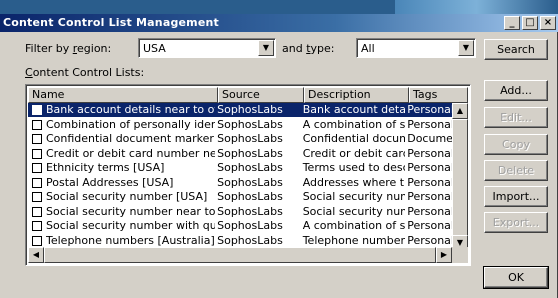  What do you see at coordinates (36, 255) in the screenshot?
I see `arrow-left-icon: ◀` at bounding box center [36, 255].